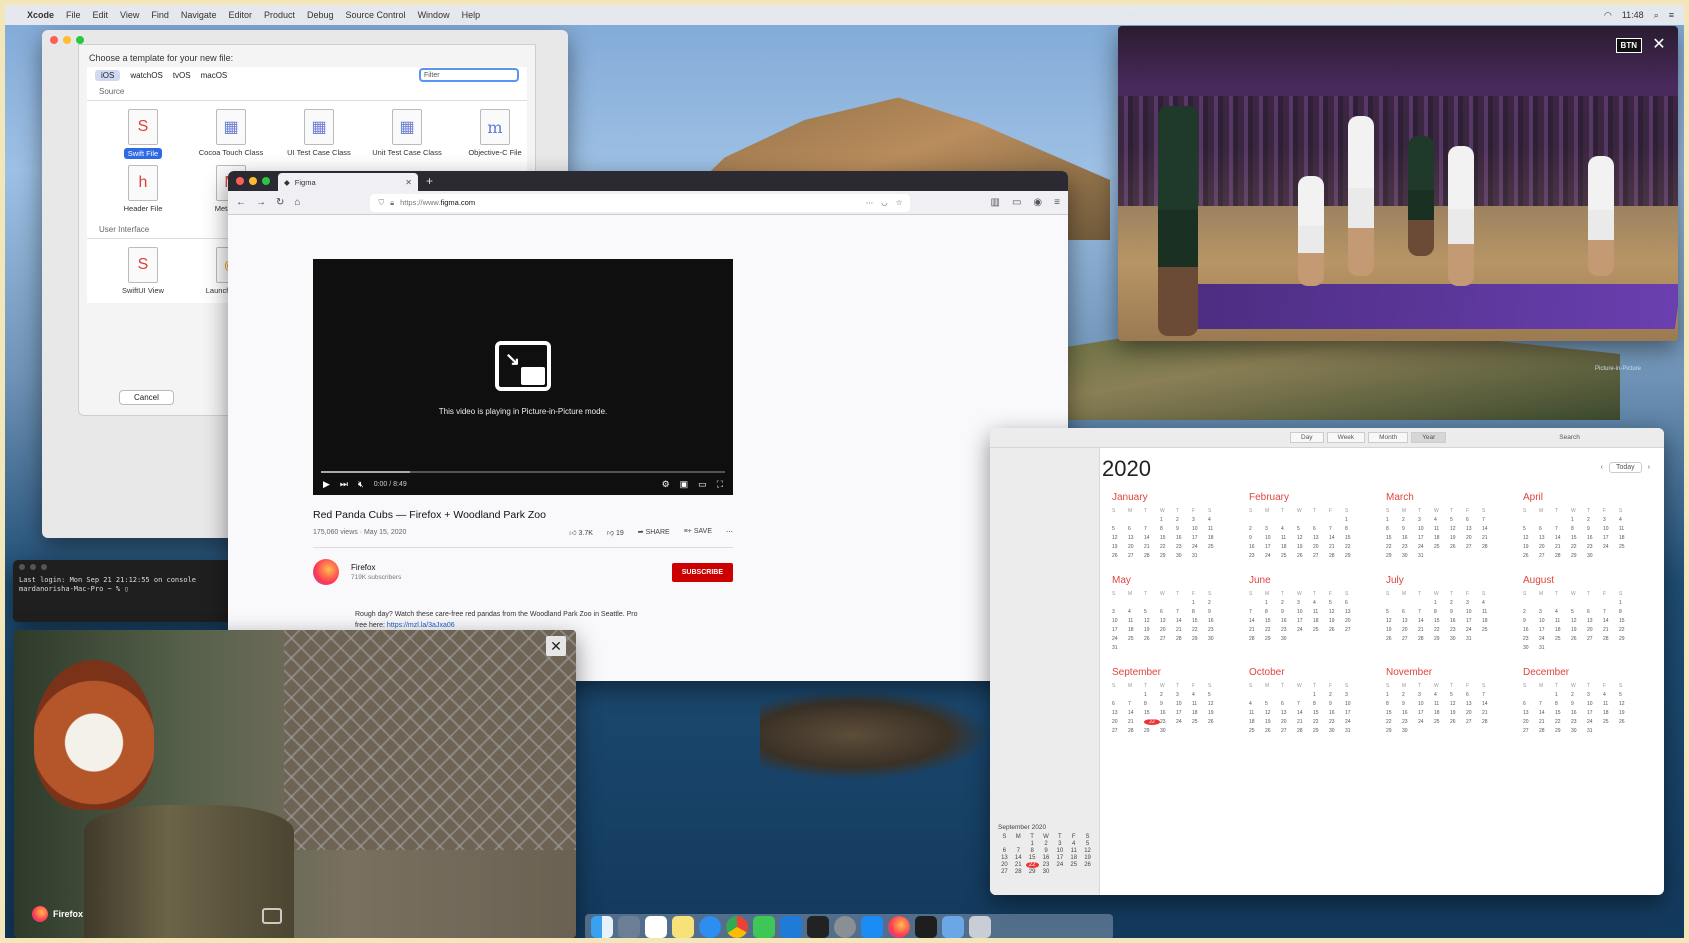  Describe the element at coordinates (241, 202) in the screenshot. I see `back-icon: ←` at that location.